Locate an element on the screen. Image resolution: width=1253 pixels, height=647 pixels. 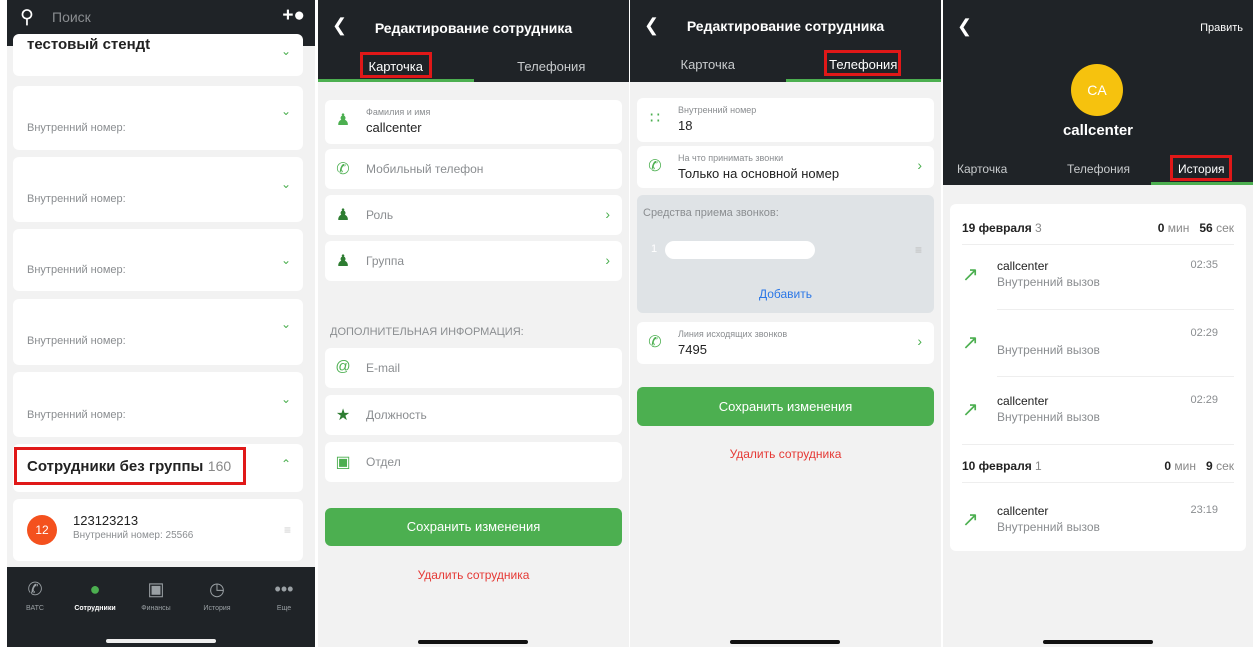
call-row: ↗ callcenter Внутренний вызов 02:29 is located at coordinates (1098, 420).